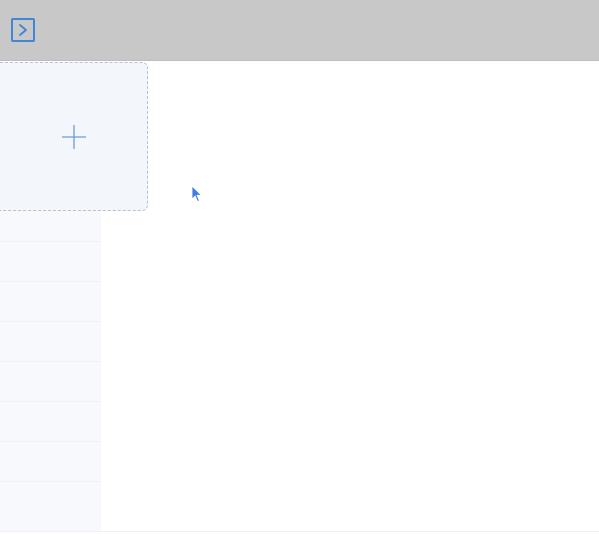  I want to click on bottom-divider, so click(299, 531).